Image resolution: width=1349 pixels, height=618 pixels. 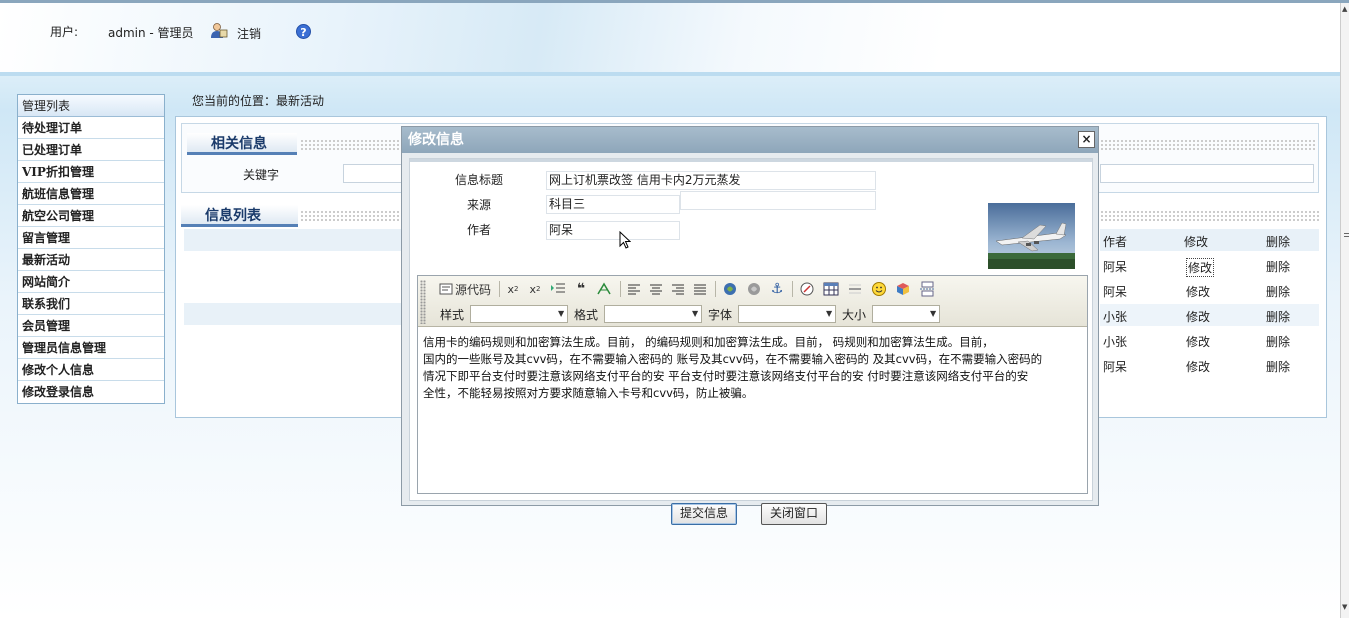 What do you see at coordinates (700, 289) in the screenshot?
I see `justify-icon` at bounding box center [700, 289].